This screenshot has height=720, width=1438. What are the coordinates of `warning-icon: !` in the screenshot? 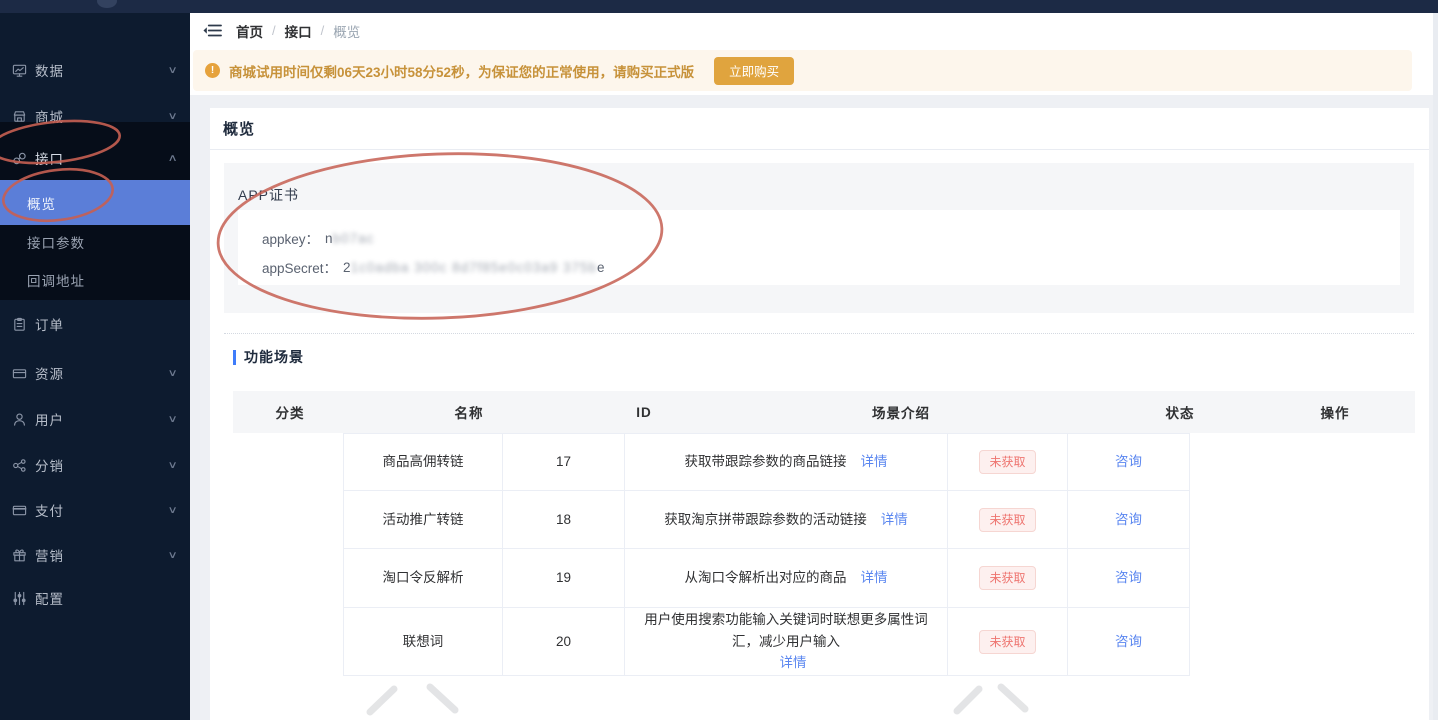 It's located at (212, 70).